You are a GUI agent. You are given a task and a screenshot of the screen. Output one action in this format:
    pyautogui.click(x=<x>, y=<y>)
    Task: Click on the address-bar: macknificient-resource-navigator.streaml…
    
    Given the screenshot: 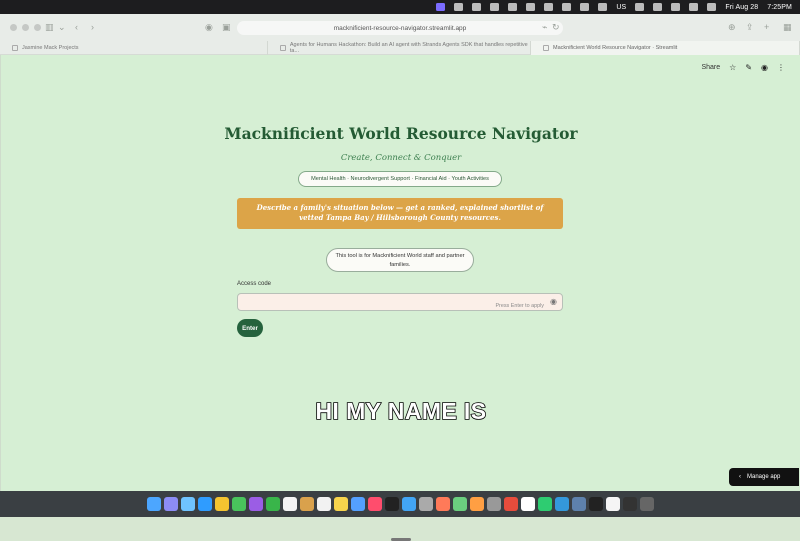 What is the action you would take?
    pyautogui.click(x=400, y=28)
    